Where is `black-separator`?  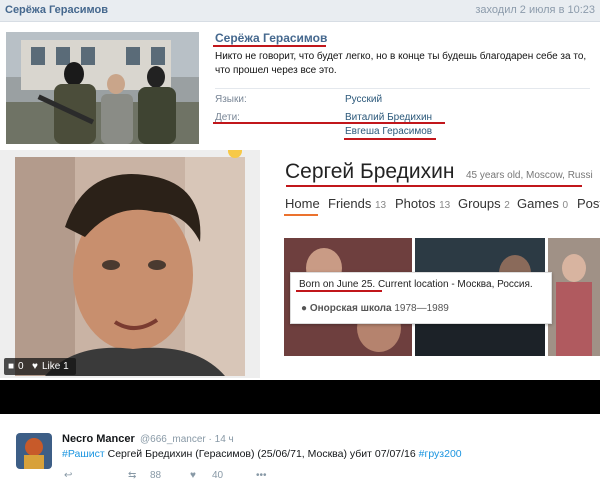
black-separator is located at coordinates (300, 397).